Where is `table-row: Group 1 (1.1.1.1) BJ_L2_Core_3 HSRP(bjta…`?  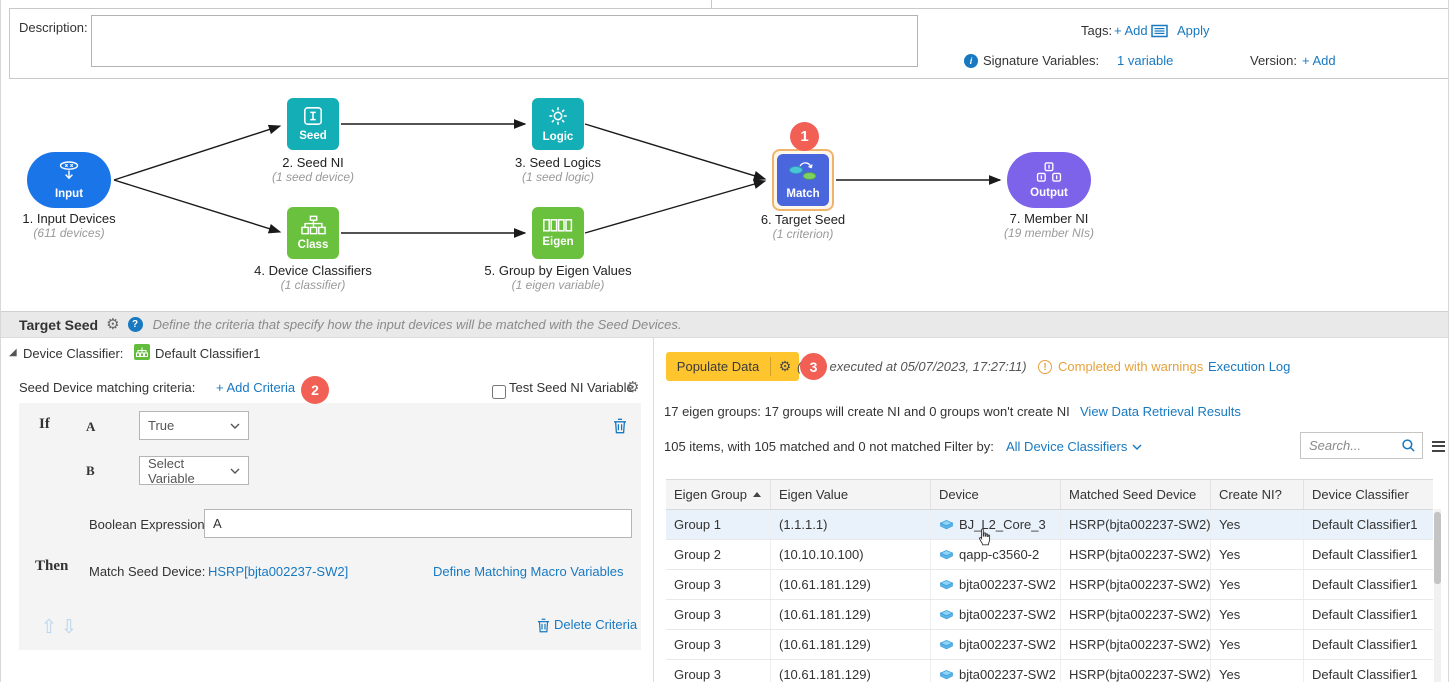
table-row: Group 1 (1.1.1.1) BJ_L2_Core_3 HSRP(bjta… is located at coordinates (1049, 525).